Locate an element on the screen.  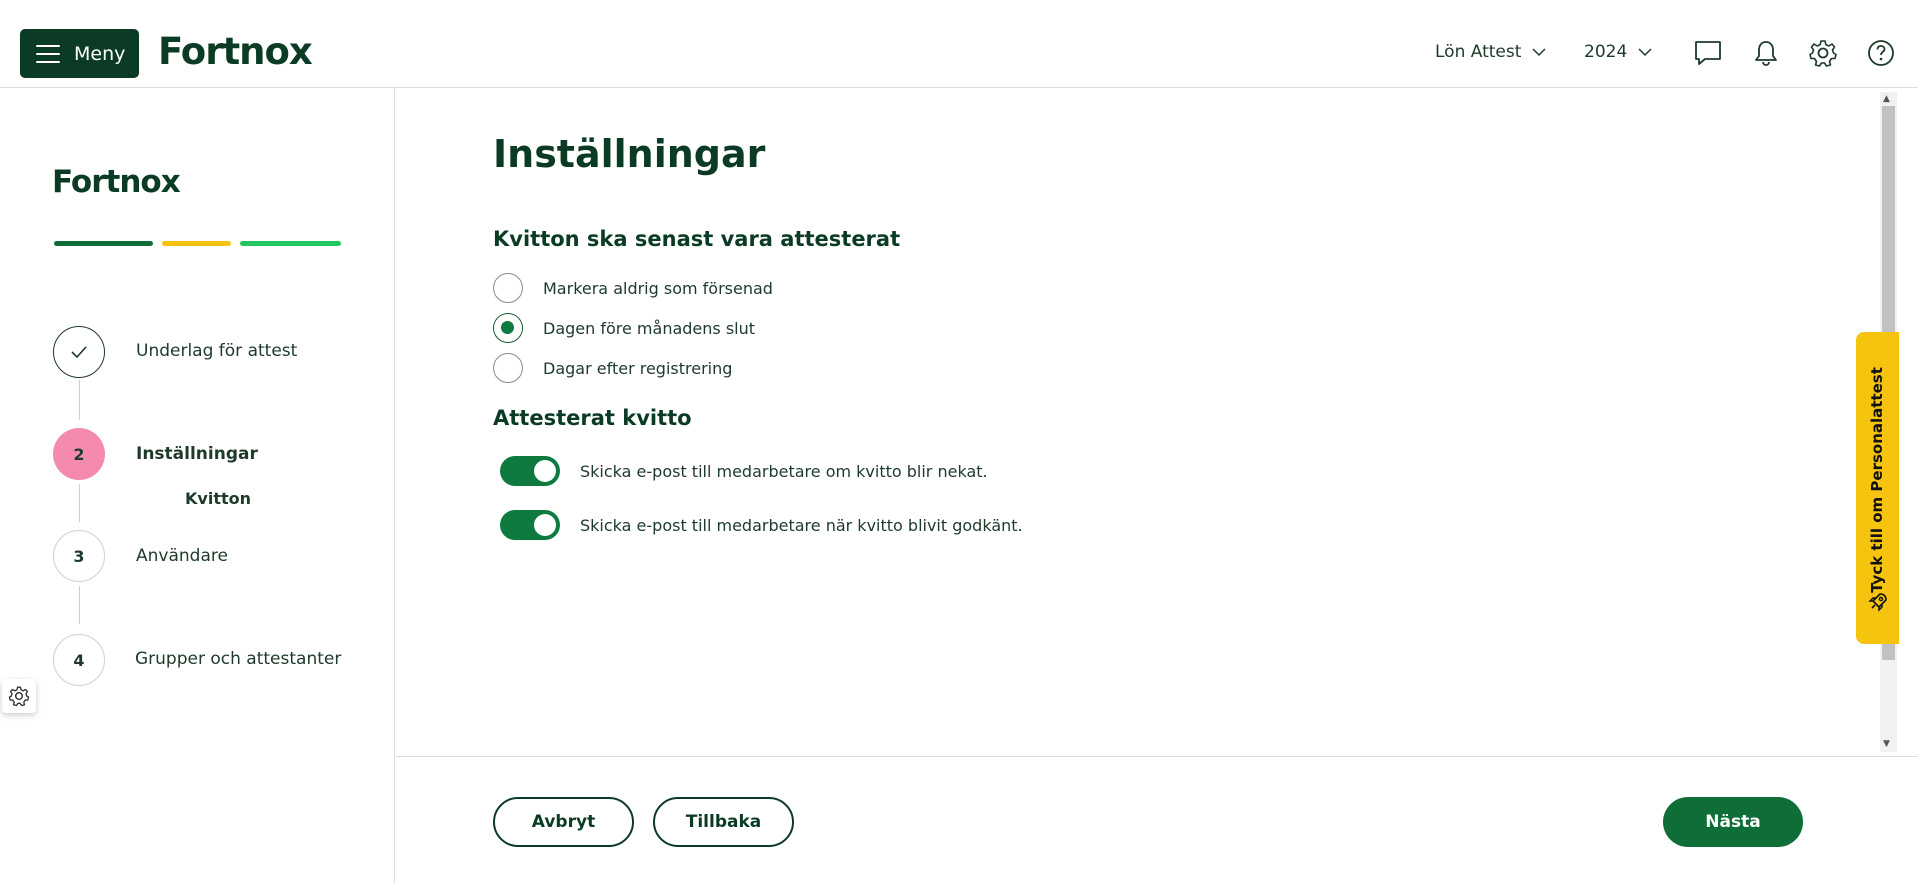
bell-icon is located at coordinates (1766, 53).